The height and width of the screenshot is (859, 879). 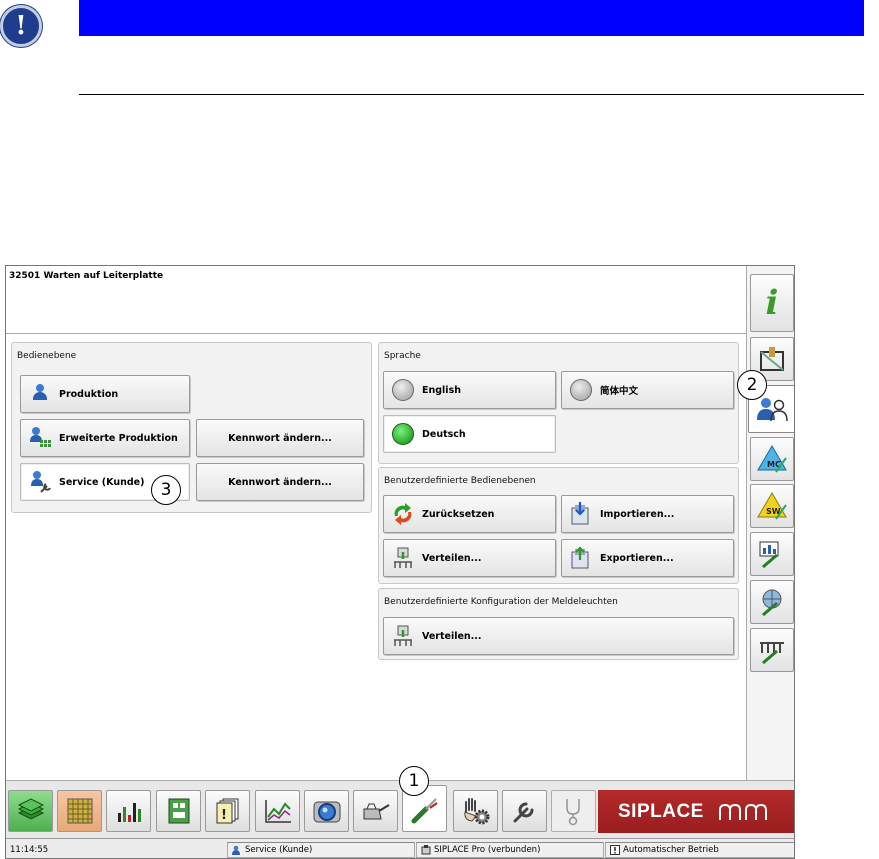 I want to click on erweiterte-produktion-button: Erweiterte Produktion, so click(x=105, y=438).